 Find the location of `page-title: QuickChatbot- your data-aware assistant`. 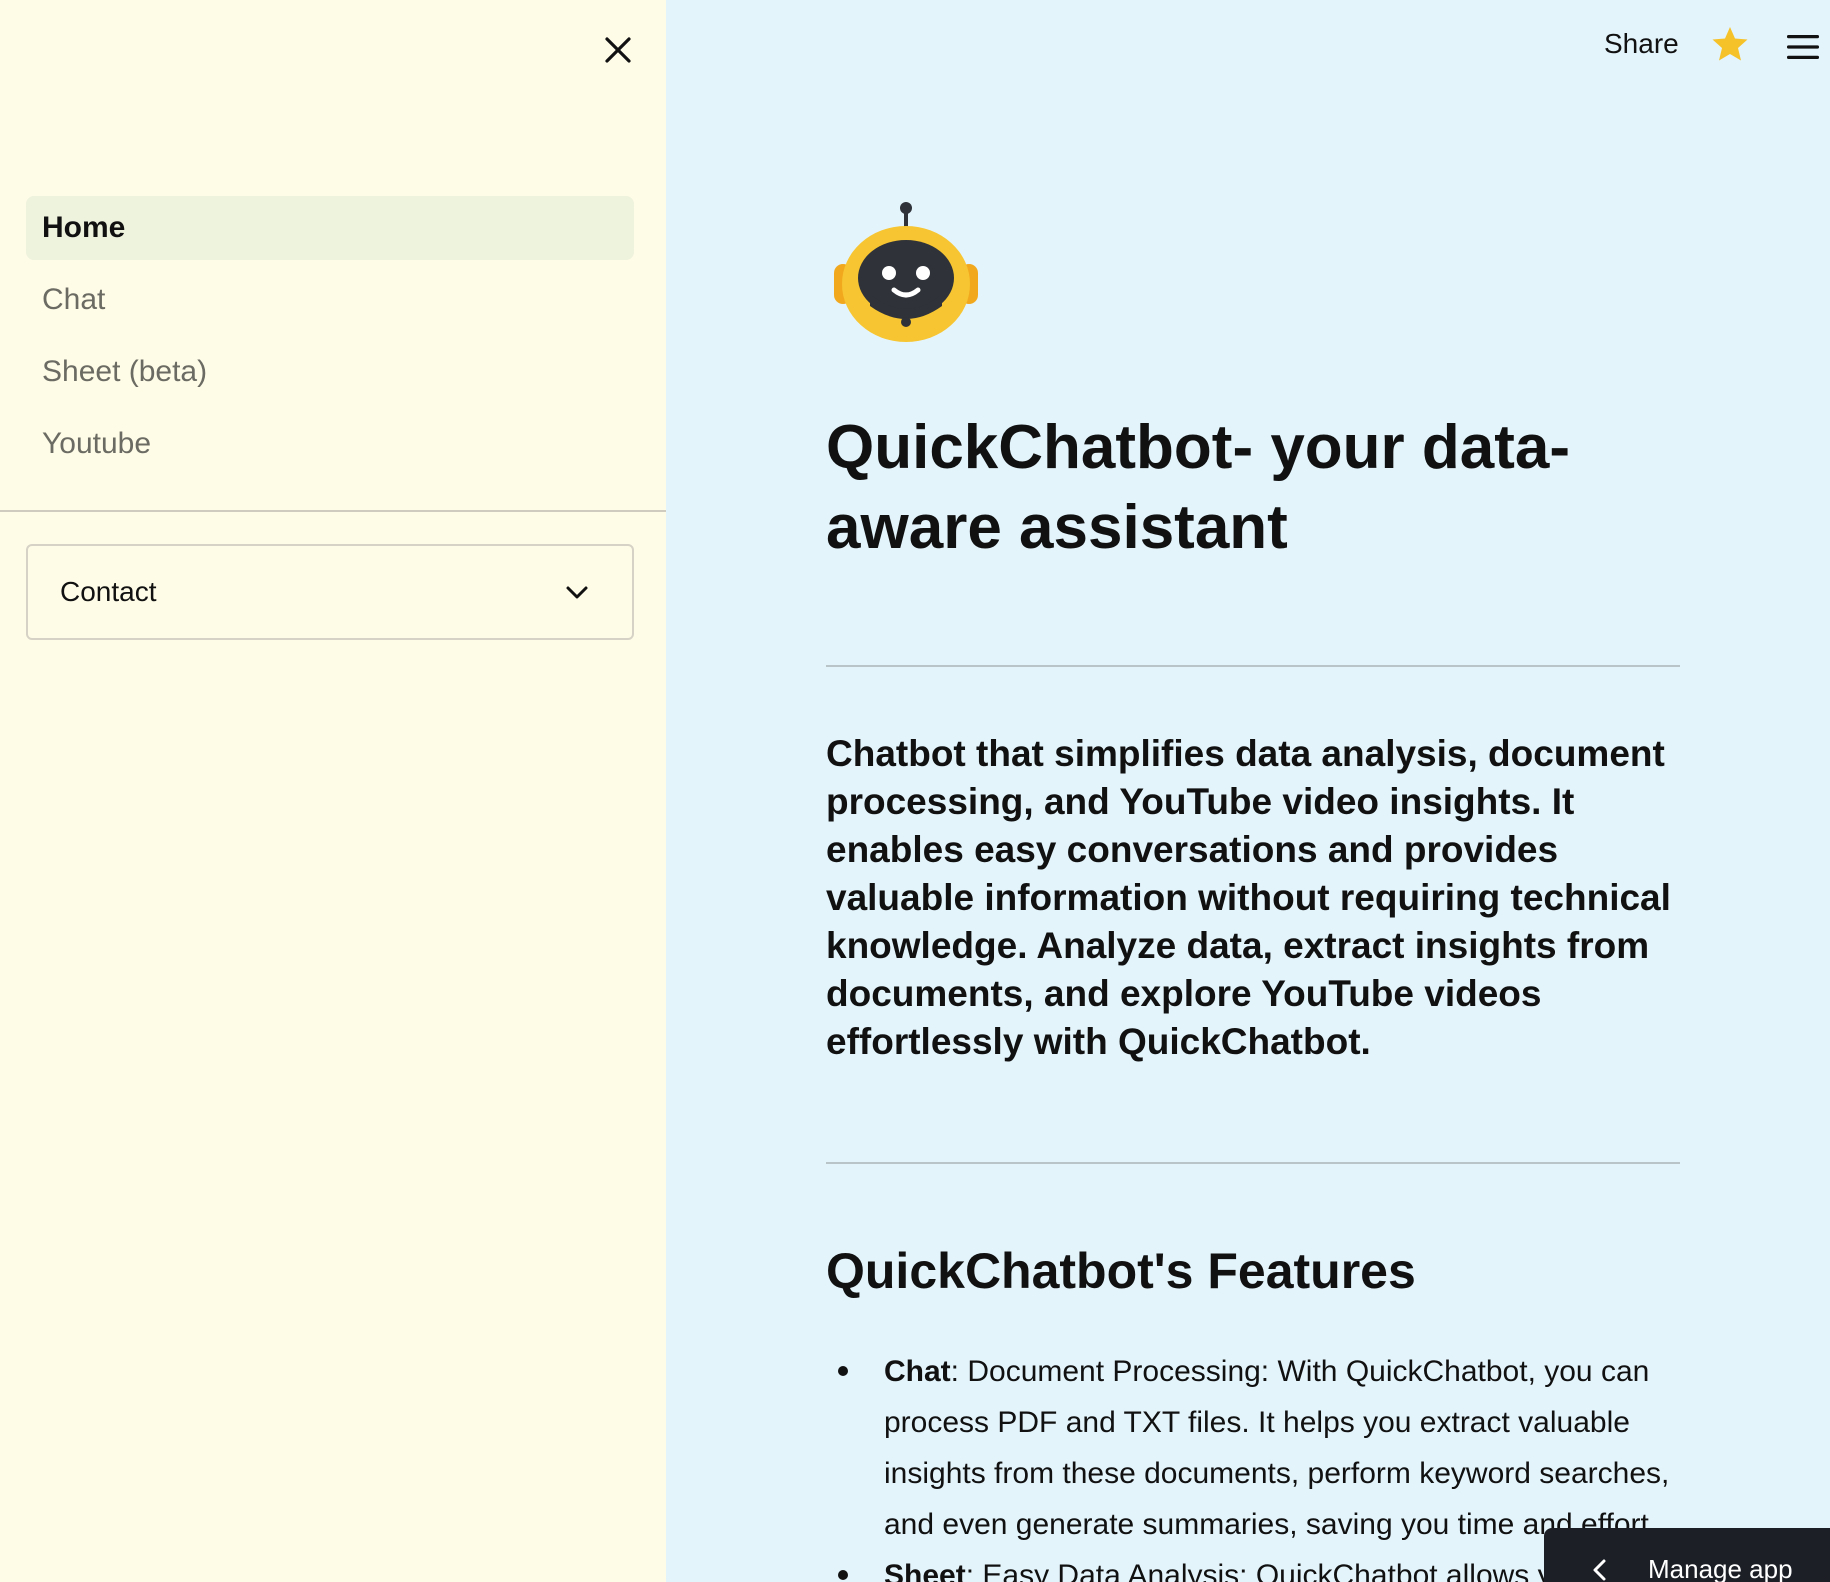

page-title: QuickChatbot- your data-aware assistant is located at coordinates (1198, 487).